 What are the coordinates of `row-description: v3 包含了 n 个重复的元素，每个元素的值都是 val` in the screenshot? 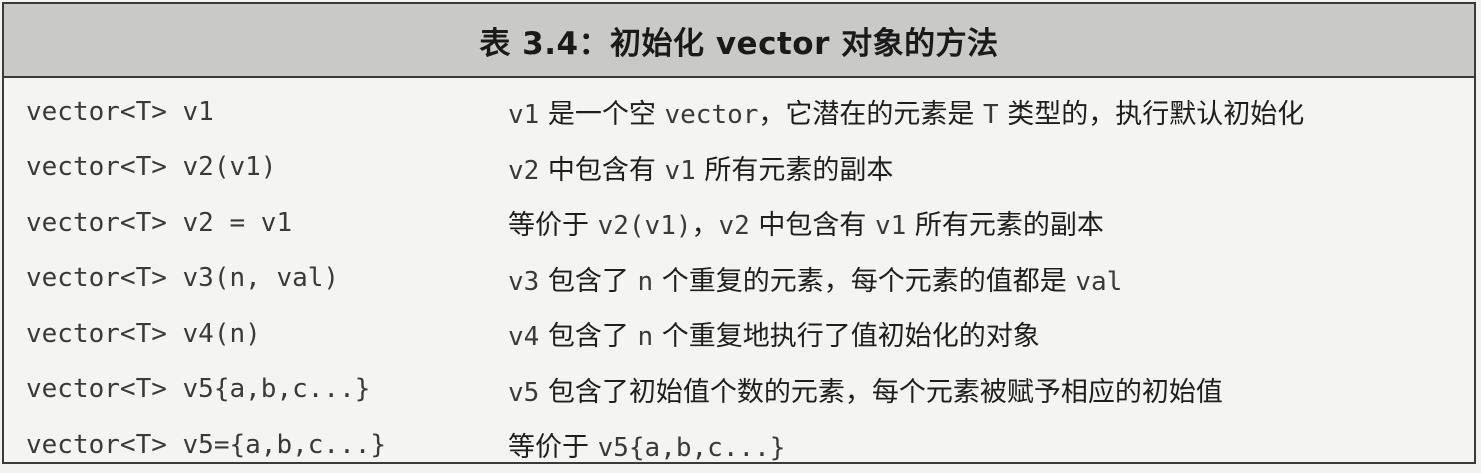 It's located at (978, 278).